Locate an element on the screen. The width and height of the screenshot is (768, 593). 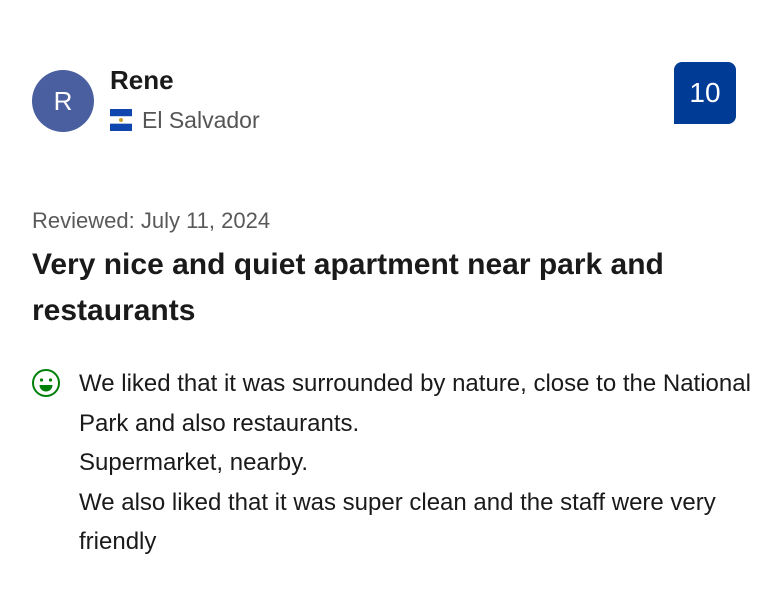
reviewer-name: Rene is located at coordinates (142, 80).